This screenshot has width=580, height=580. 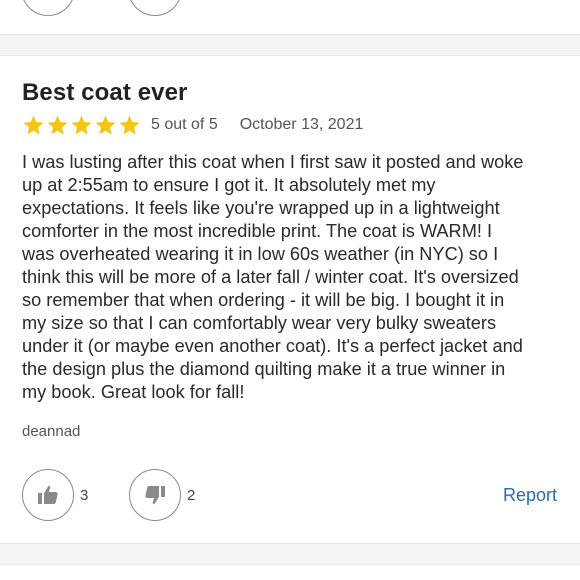 What do you see at coordinates (530, 495) in the screenshot?
I see `report-link: Report` at bounding box center [530, 495].